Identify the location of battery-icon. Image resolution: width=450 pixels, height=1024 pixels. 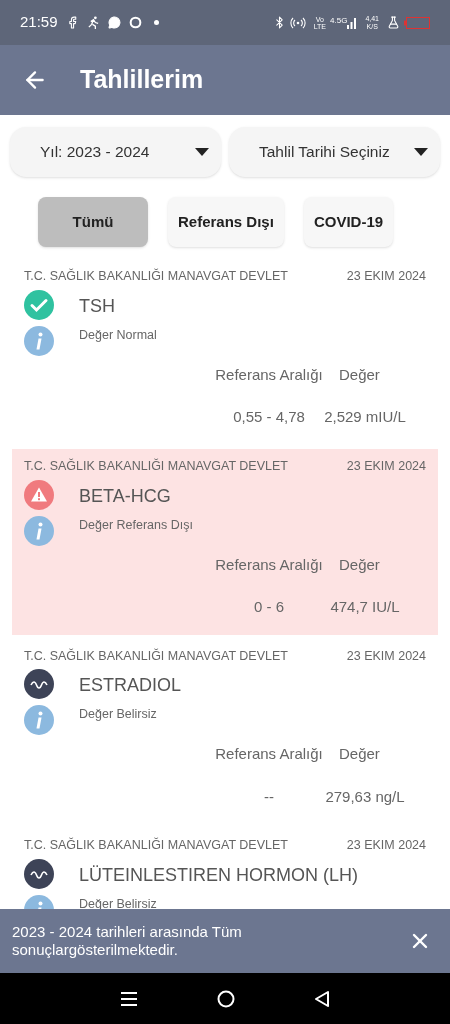
(417, 22).